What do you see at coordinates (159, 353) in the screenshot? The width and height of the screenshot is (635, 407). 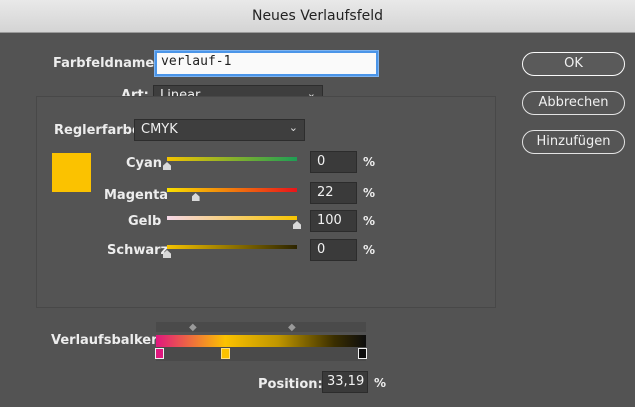 I see `gradient-stop-start` at bounding box center [159, 353].